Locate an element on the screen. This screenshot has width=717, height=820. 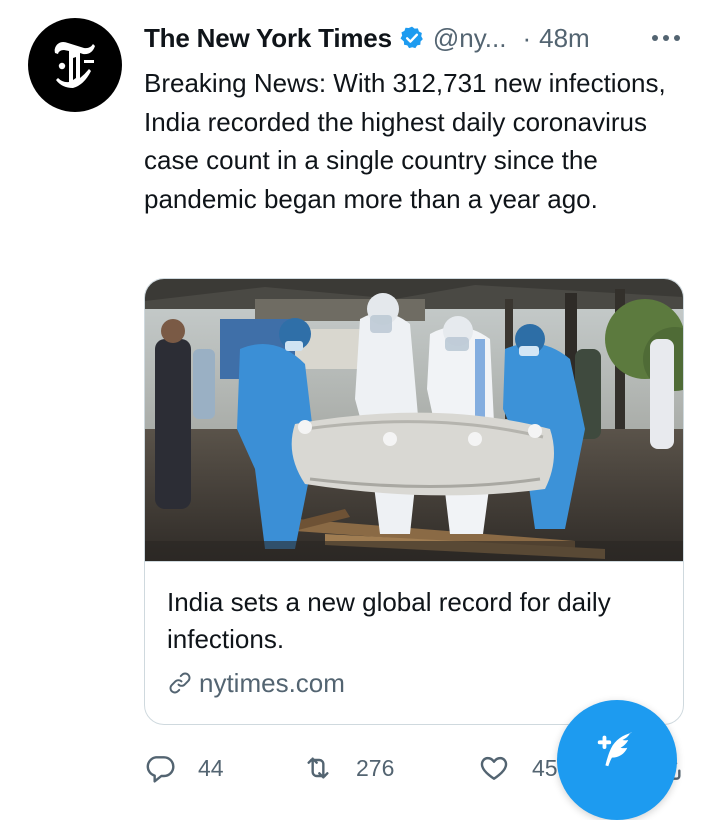
like-count: 45 is located at coordinates (545, 767).